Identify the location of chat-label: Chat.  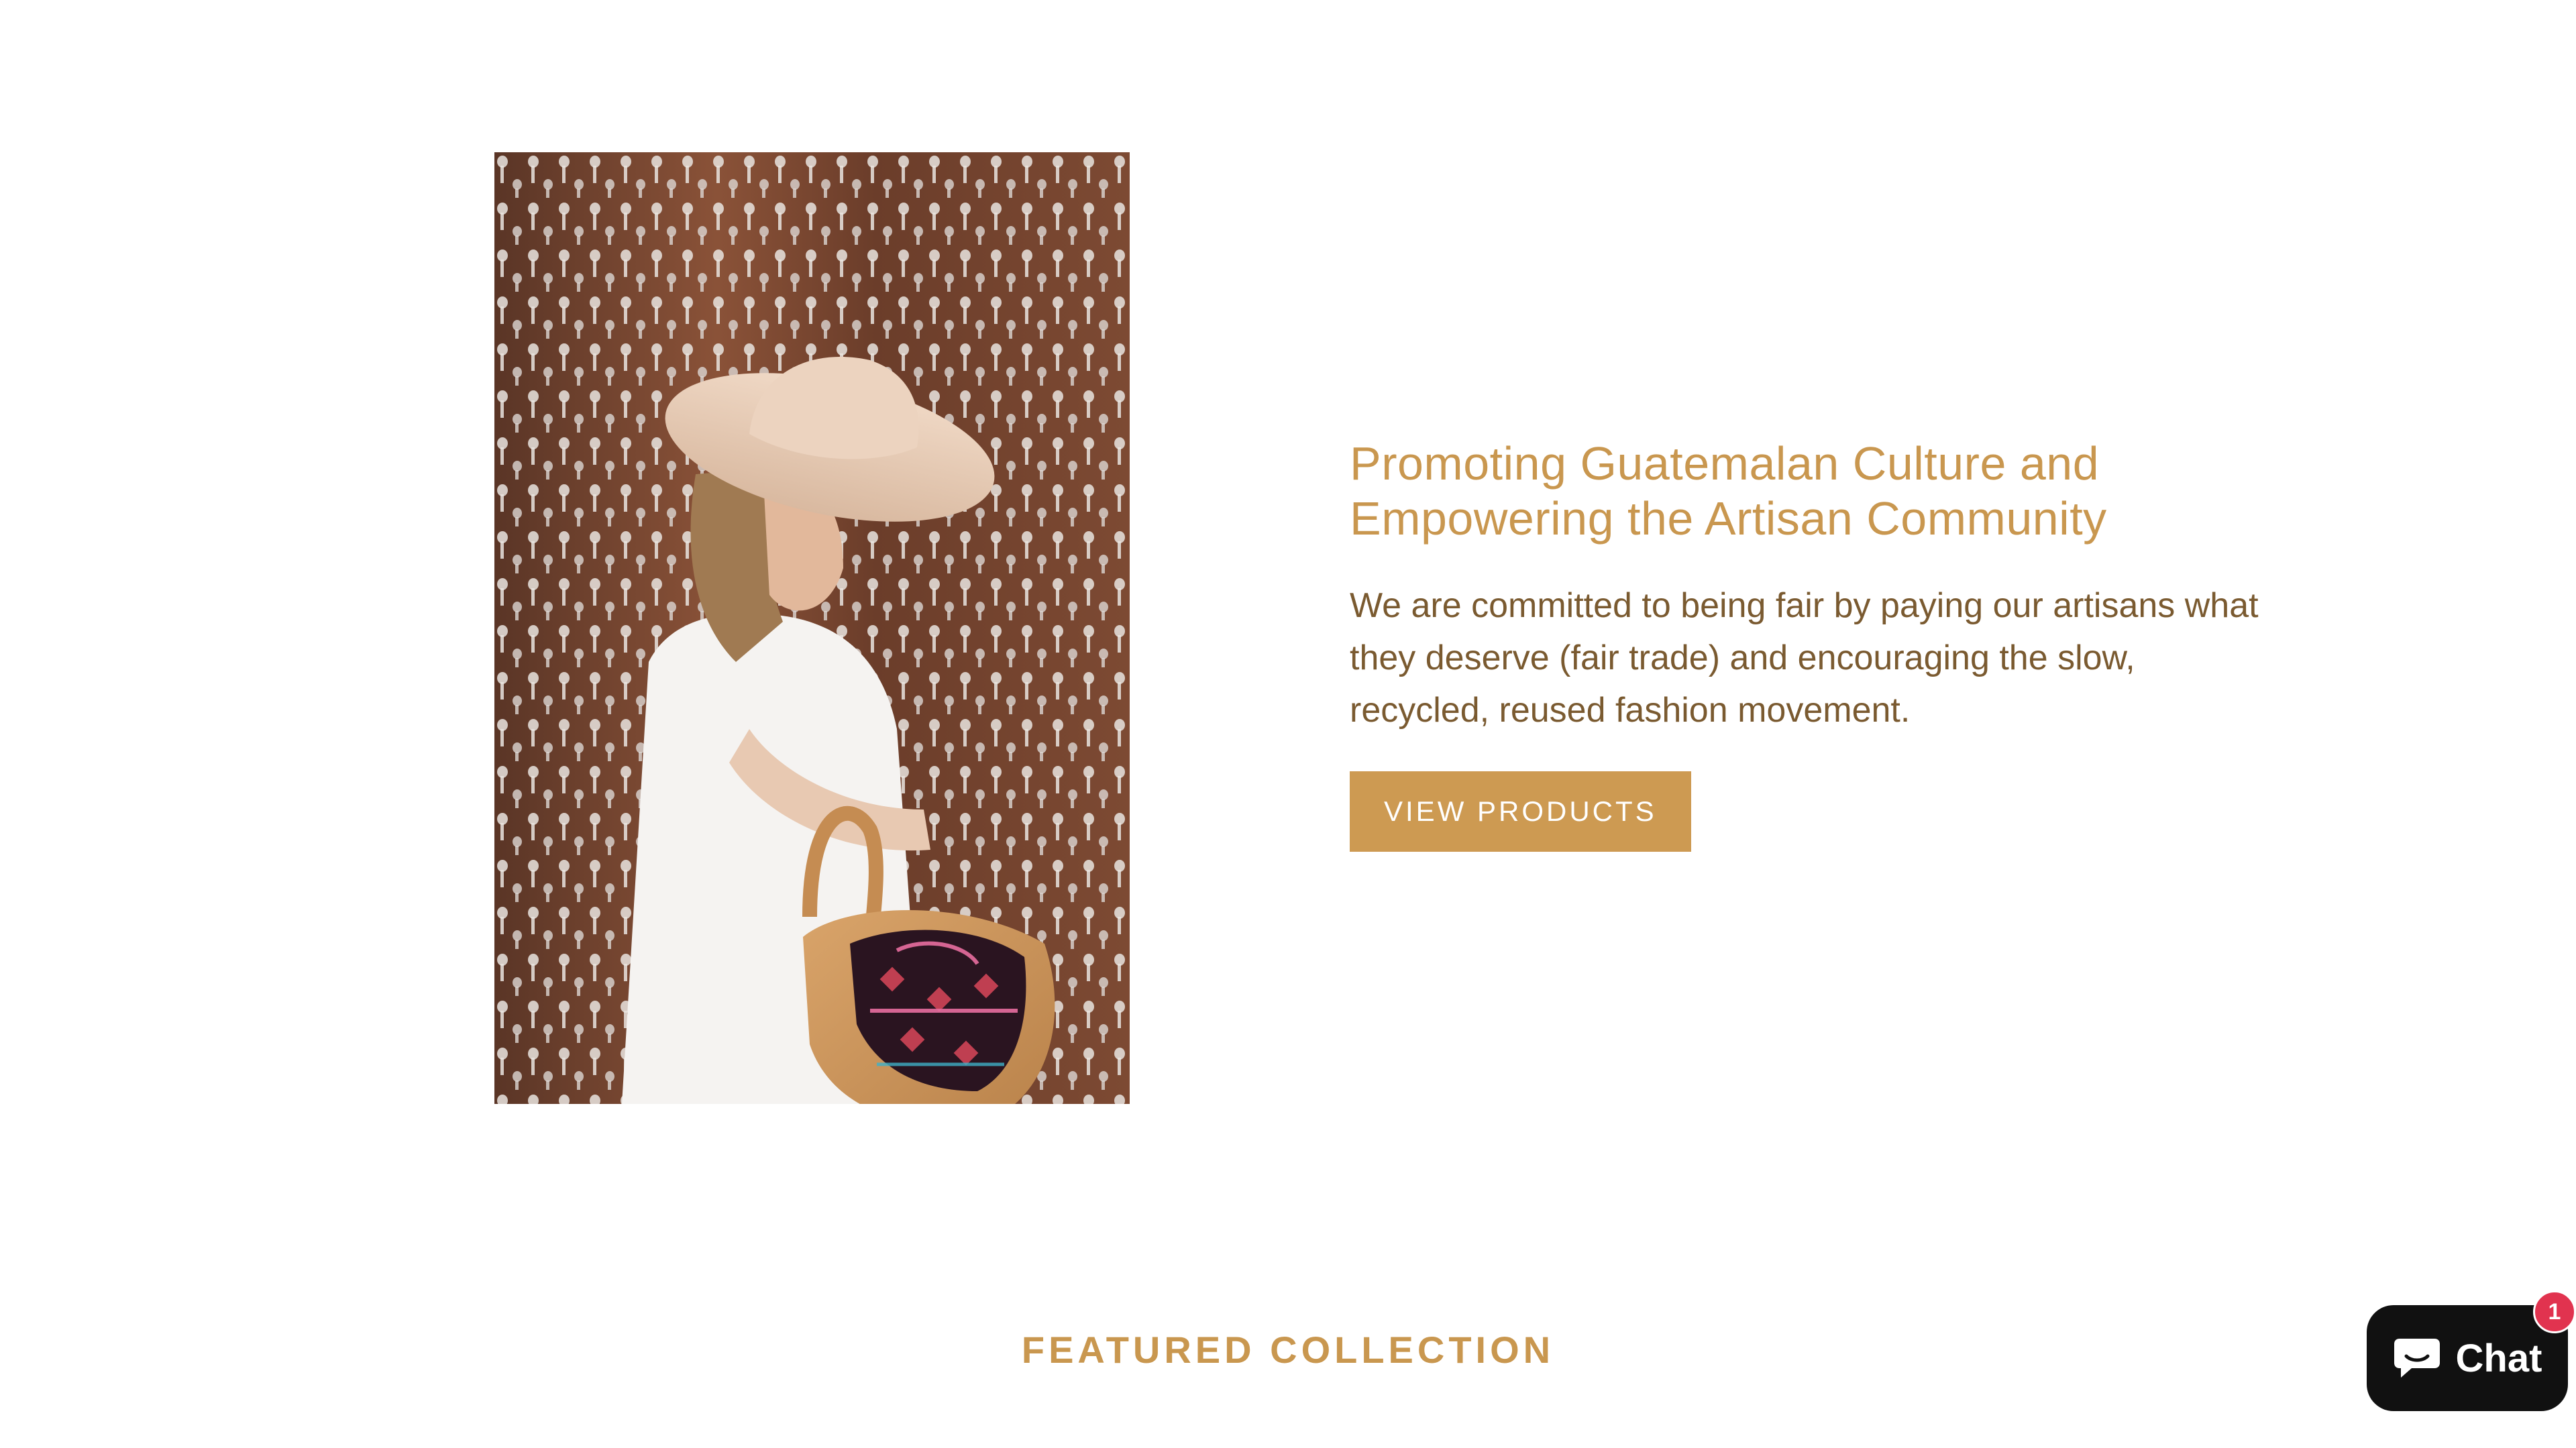
(2498, 1358).